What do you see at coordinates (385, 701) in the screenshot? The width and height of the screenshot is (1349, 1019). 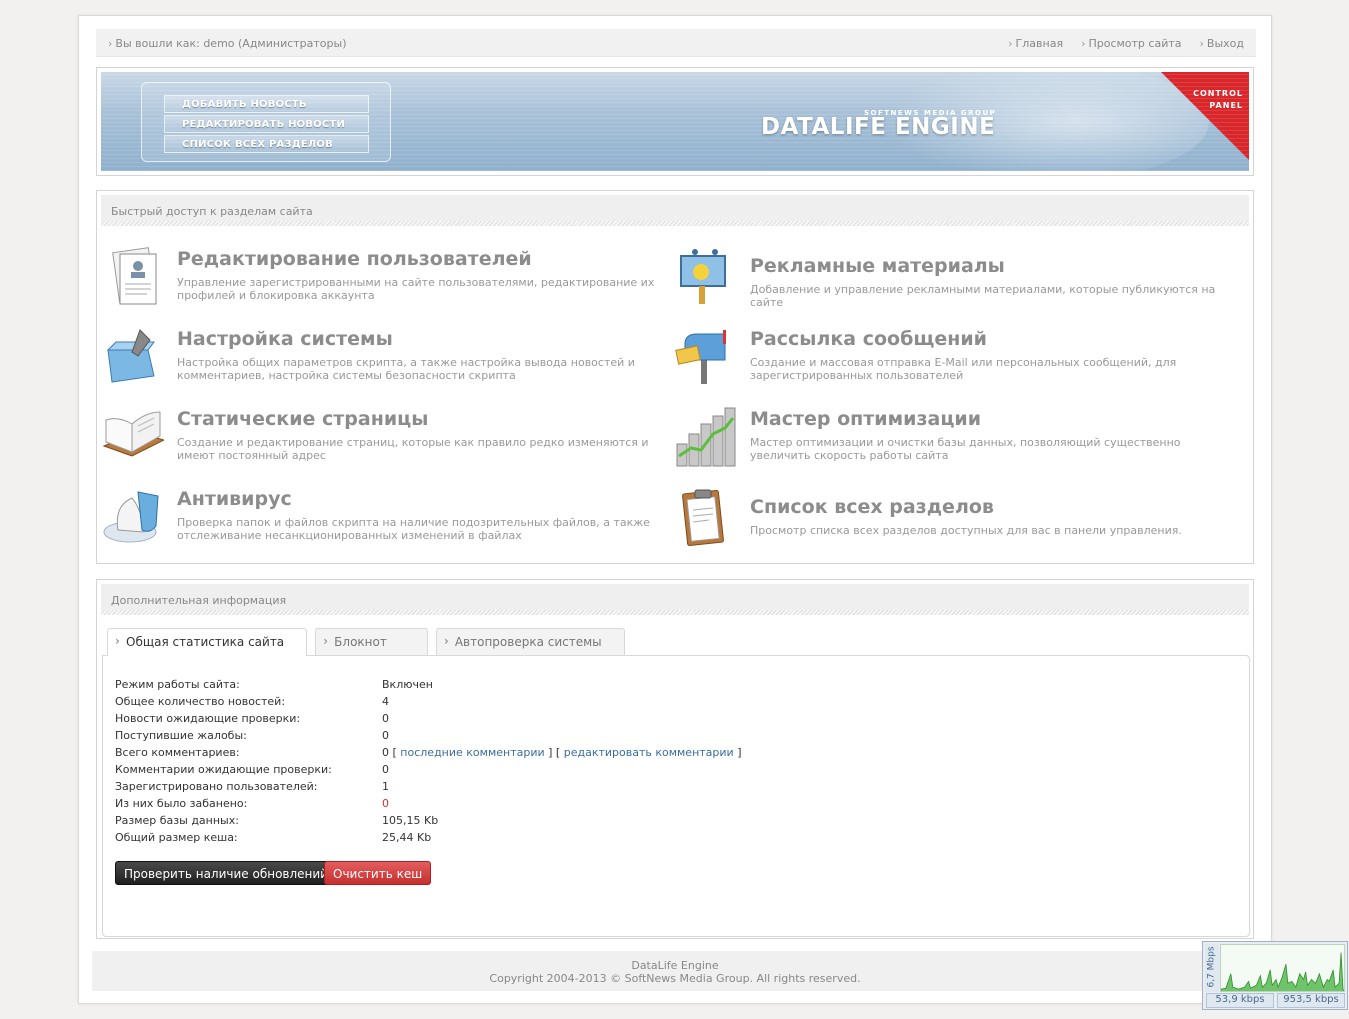 I see `stat-value: 4` at bounding box center [385, 701].